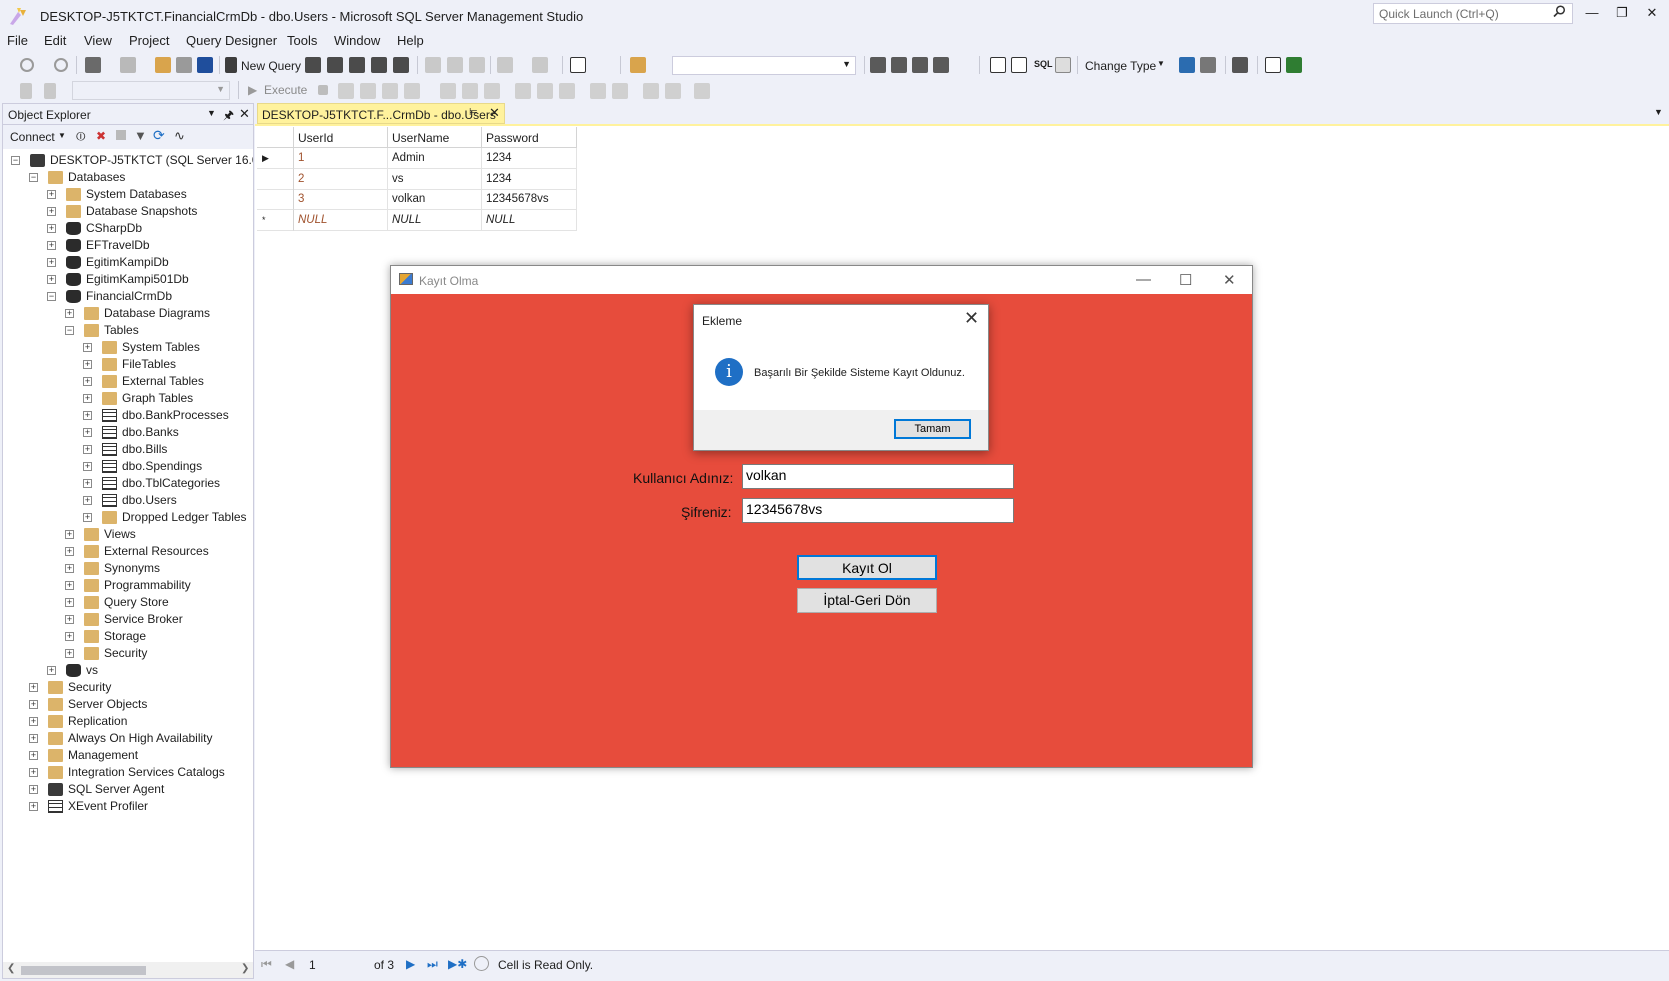  What do you see at coordinates (228, 116) in the screenshot?
I see `pin-icon: 🖈` at bounding box center [228, 116].